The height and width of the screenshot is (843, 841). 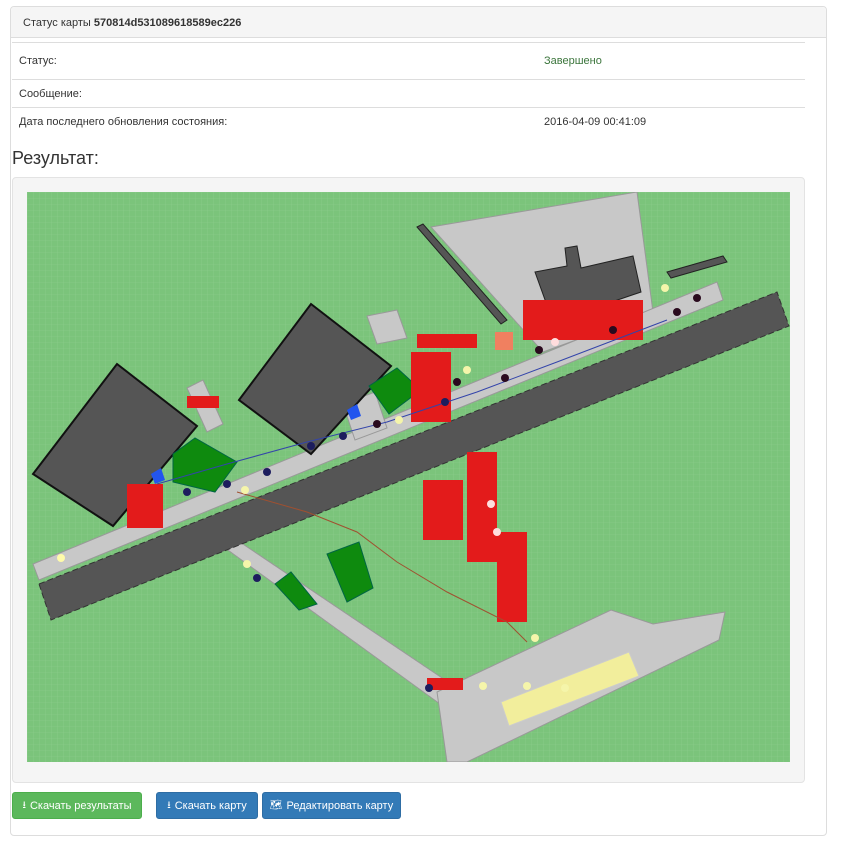 I want to click on status-row: Статус: Завершено, so click(x=408, y=61).